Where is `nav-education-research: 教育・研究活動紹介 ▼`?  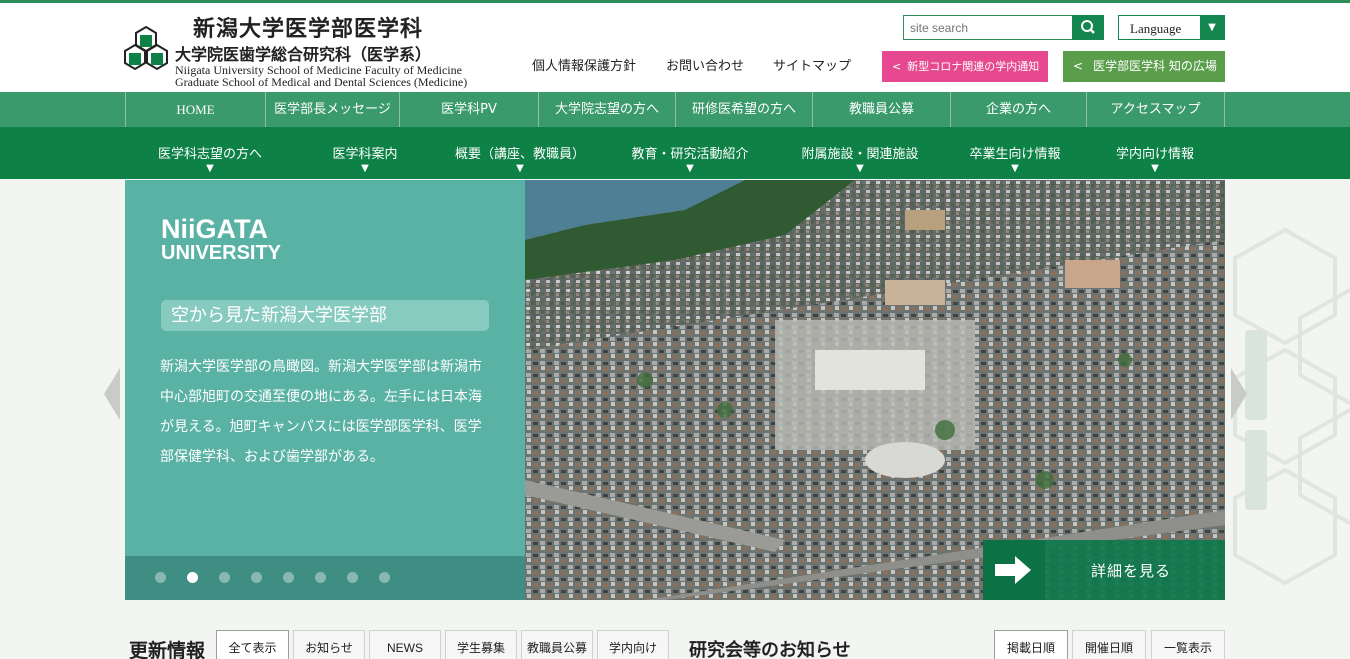
nav-education-research: 教育・研究活動紹介 ▼ is located at coordinates (690, 153).